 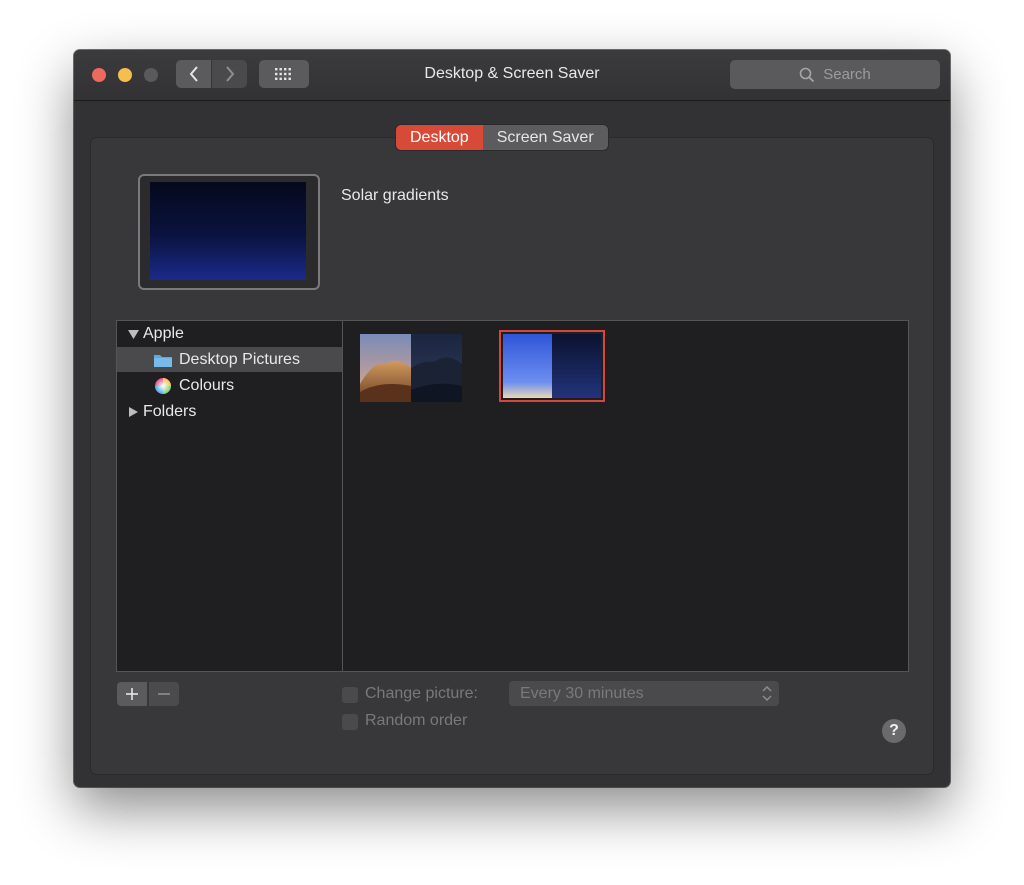 What do you see at coordinates (421, 693) in the screenshot?
I see `change-picture-label: Change picture:` at bounding box center [421, 693].